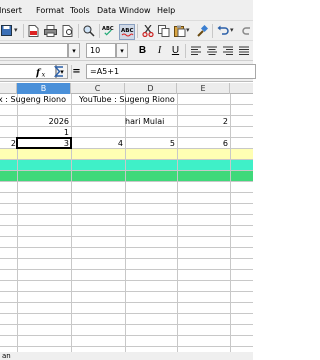 This screenshot has width=320, height=360. Describe the element at coordinates (34, 50) in the screenshot. I see `font-name-box` at that location.